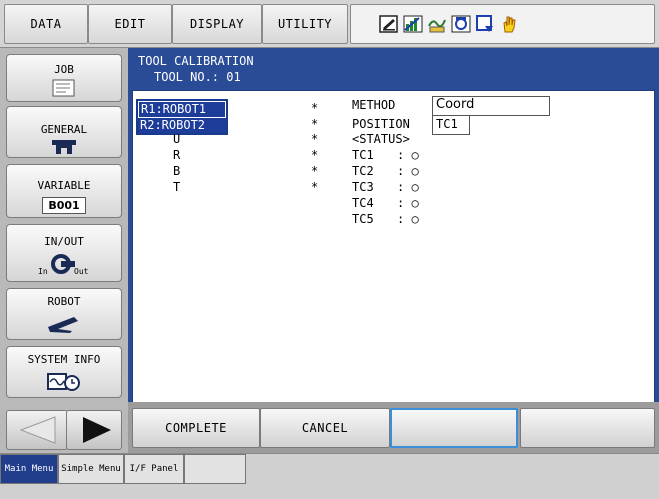  I want to click on menu-display: DISPLAY, so click(217, 24).